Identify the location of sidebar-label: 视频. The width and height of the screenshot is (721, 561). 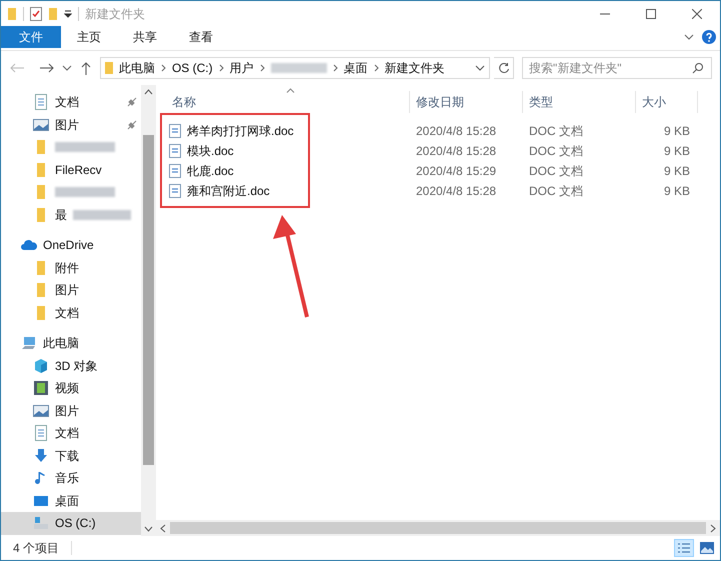
(67, 389).